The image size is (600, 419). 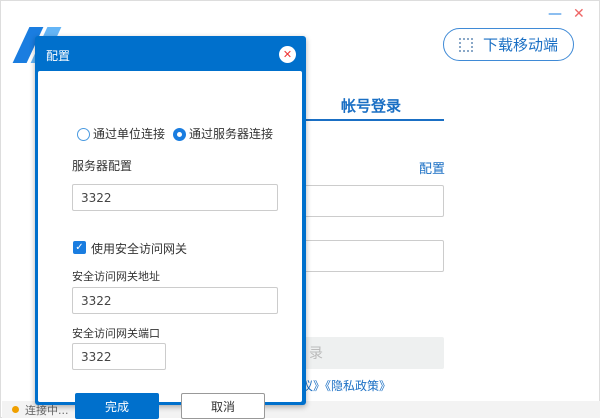 I want to click on done-button: 完成, so click(x=117, y=406).